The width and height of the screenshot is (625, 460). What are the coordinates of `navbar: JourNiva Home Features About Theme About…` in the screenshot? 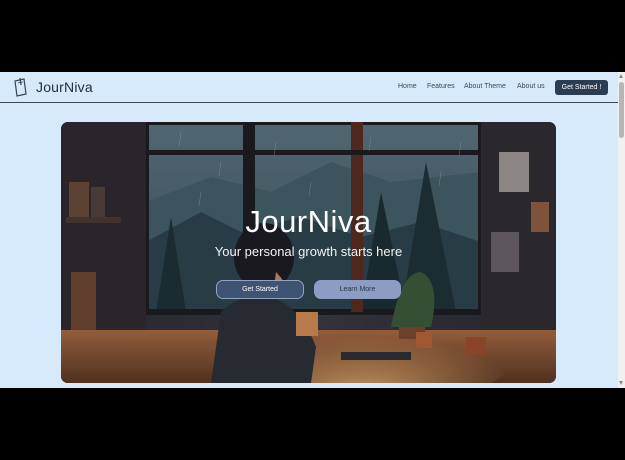 It's located at (309, 87).